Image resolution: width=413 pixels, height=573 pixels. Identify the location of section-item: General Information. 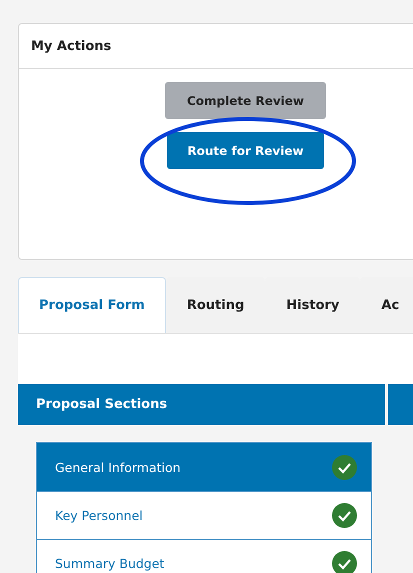
(204, 467).